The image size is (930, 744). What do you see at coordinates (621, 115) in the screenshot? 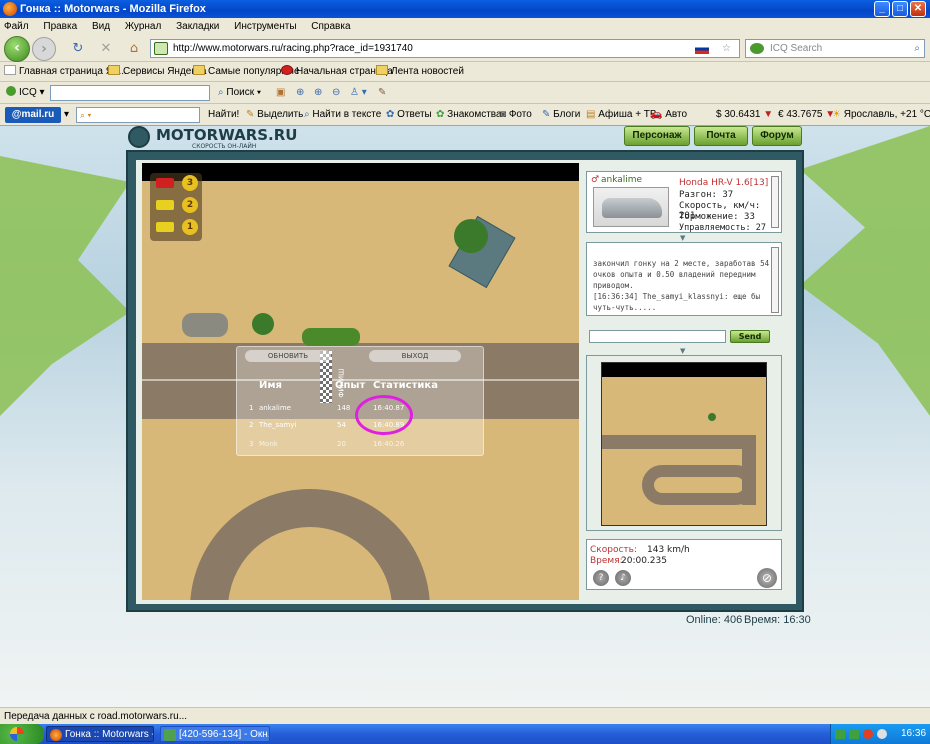
I see `afisha-link: ▤ Афиша + ТВ` at bounding box center [621, 115].